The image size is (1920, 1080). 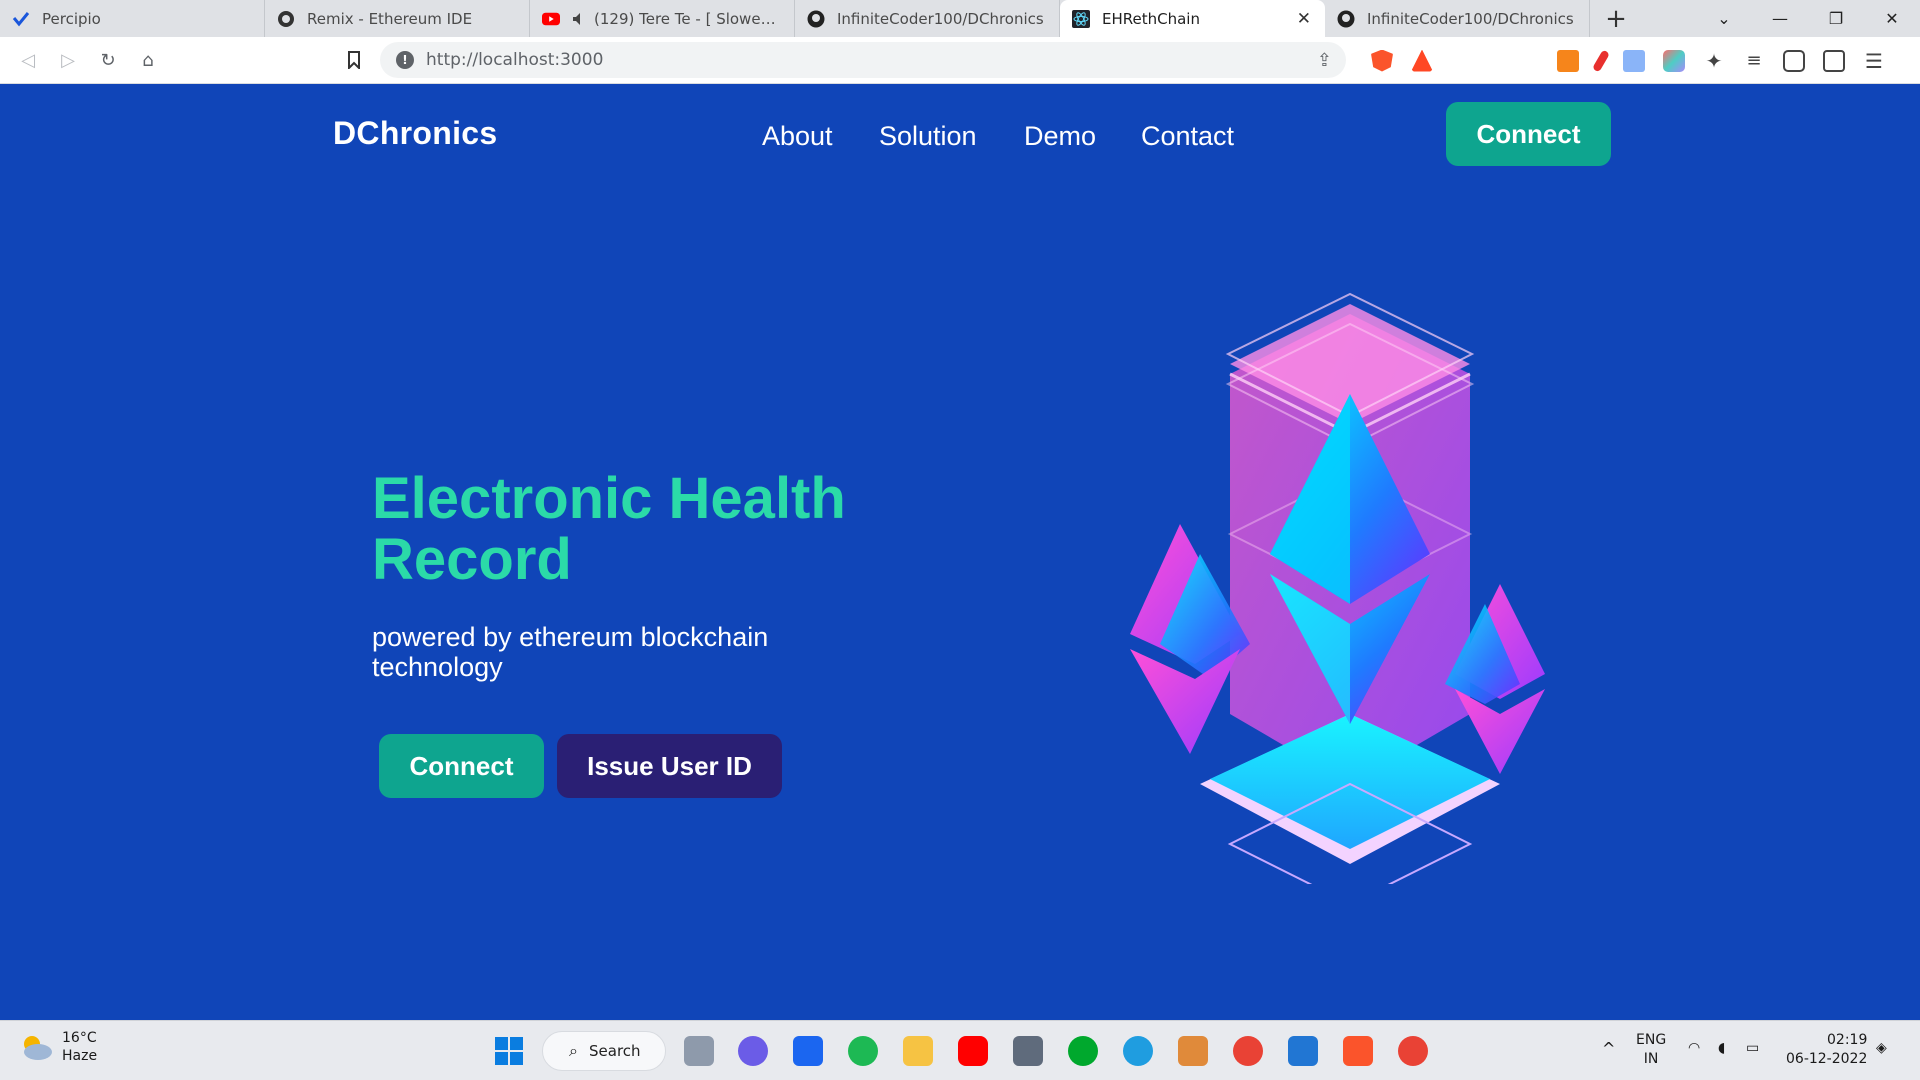 I want to click on tab-github-1: InfiniteCoder100/DChronics, so click(x=927, y=18).